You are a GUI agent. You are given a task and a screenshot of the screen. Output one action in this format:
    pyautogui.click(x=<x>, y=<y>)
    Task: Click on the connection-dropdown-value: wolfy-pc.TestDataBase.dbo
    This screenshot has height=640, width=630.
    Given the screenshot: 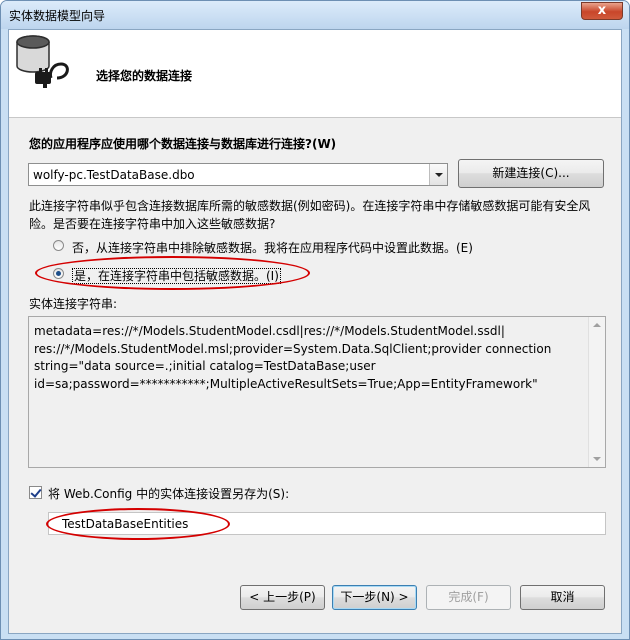 What is the action you would take?
    pyautogui.click(x=114, y=175)
    